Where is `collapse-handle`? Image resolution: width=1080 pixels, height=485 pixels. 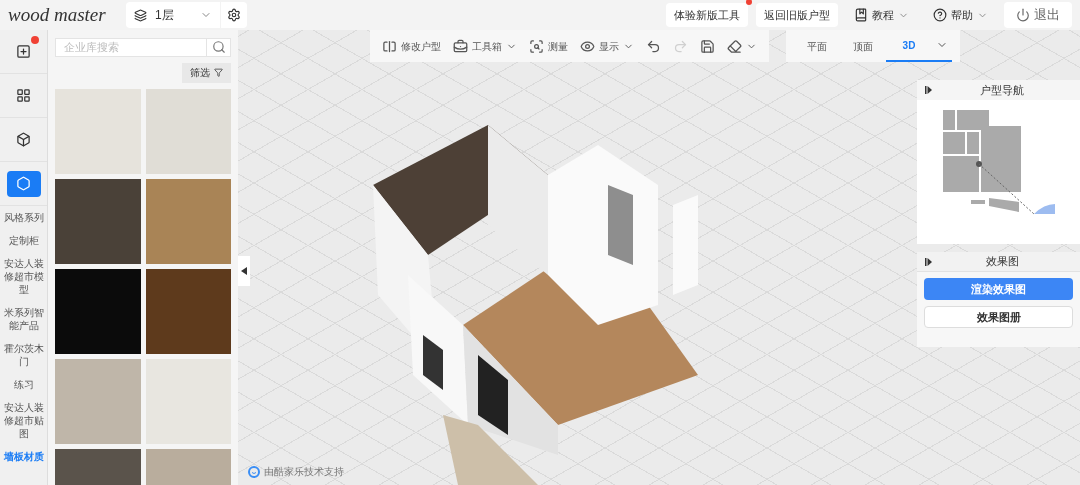 collapse-handle is located at coordinates (244, 271).